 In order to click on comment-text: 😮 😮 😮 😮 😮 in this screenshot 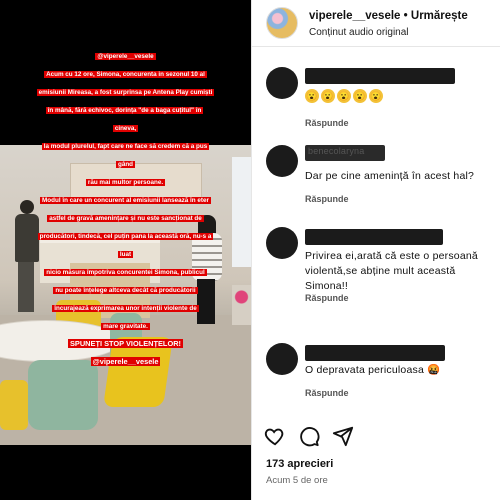, I will do `click(345, 96)`.